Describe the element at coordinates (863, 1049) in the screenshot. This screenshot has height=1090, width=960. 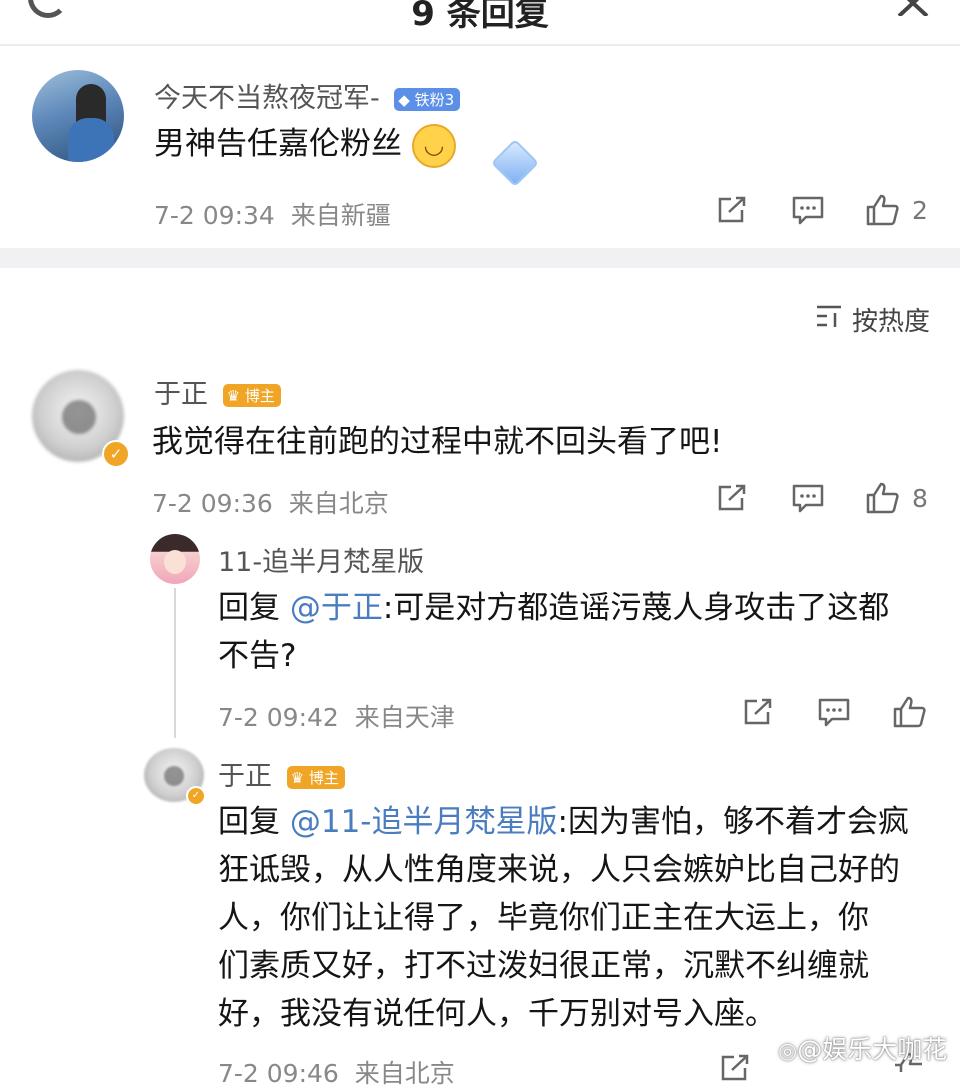
I see `watermark: ◎@娱乐大咖花` at that location.